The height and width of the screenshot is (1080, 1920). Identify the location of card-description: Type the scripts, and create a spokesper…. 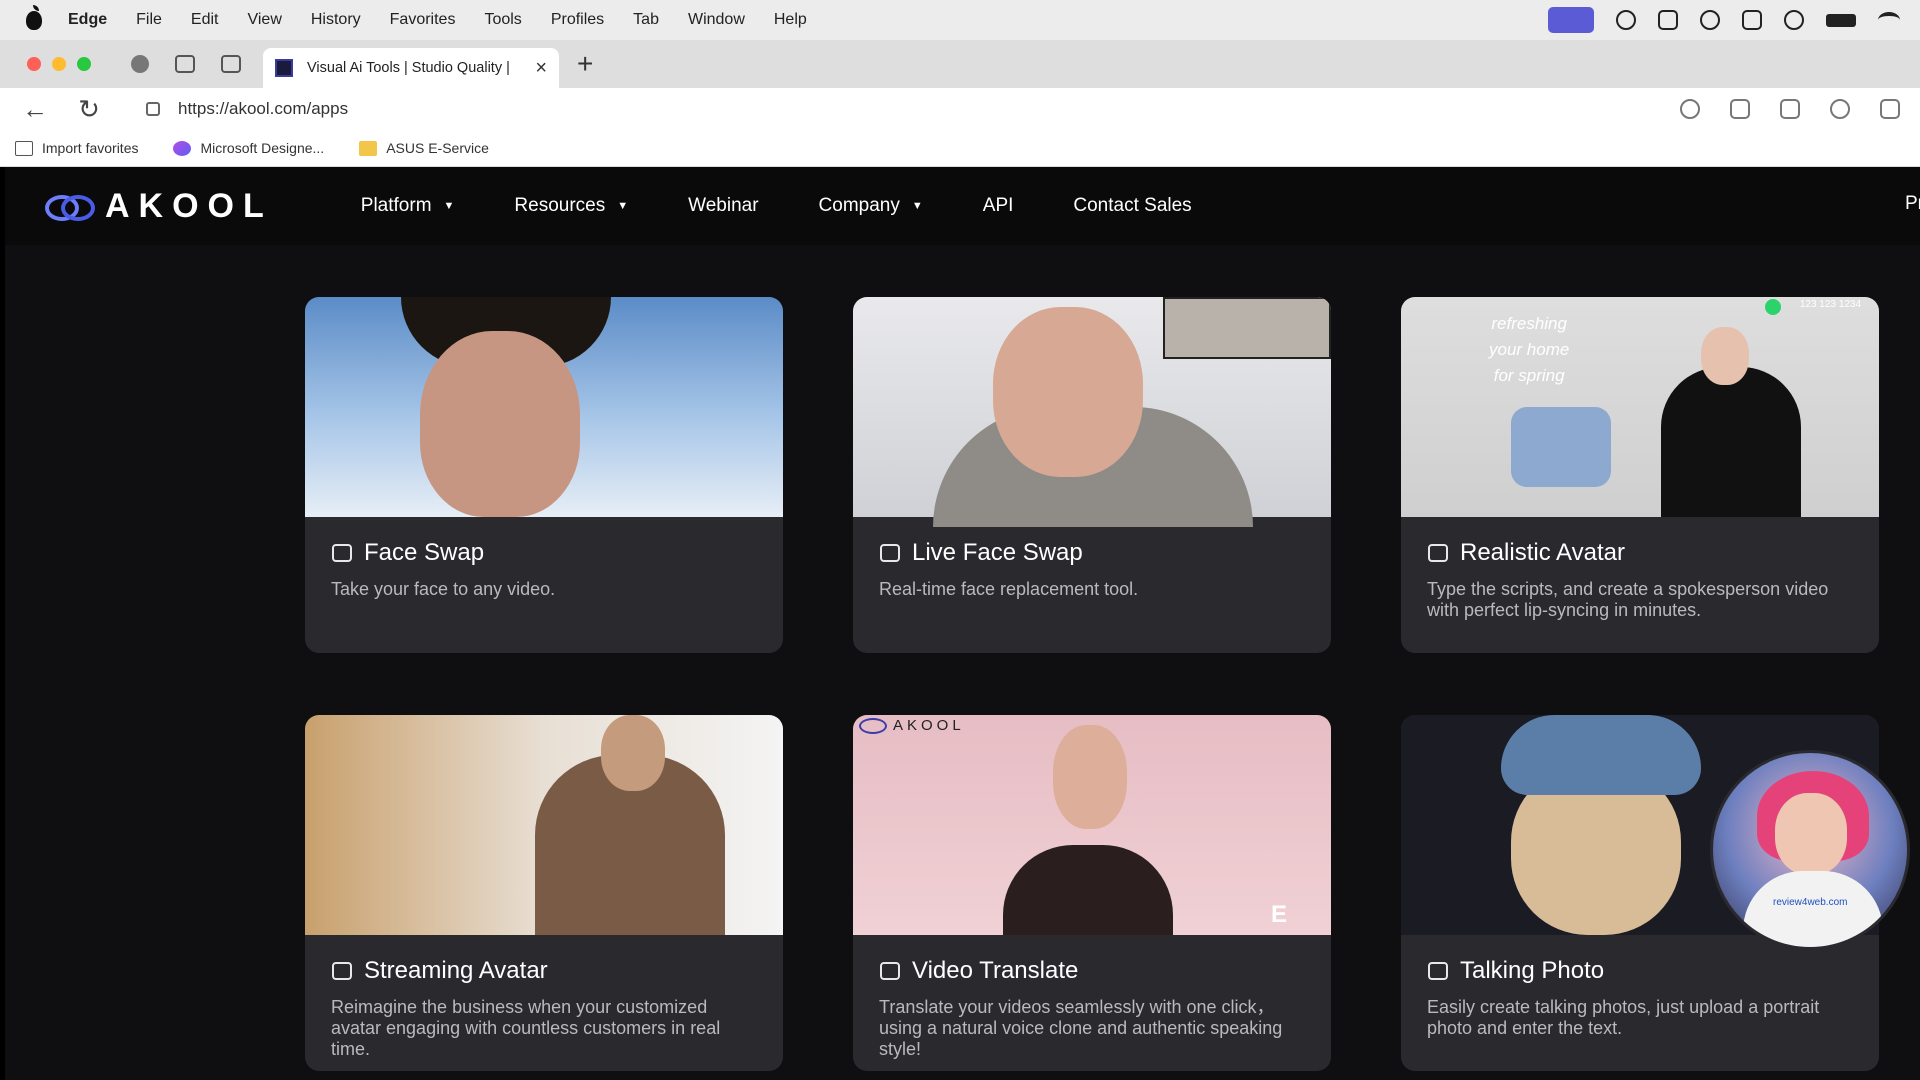
(1628, 599).